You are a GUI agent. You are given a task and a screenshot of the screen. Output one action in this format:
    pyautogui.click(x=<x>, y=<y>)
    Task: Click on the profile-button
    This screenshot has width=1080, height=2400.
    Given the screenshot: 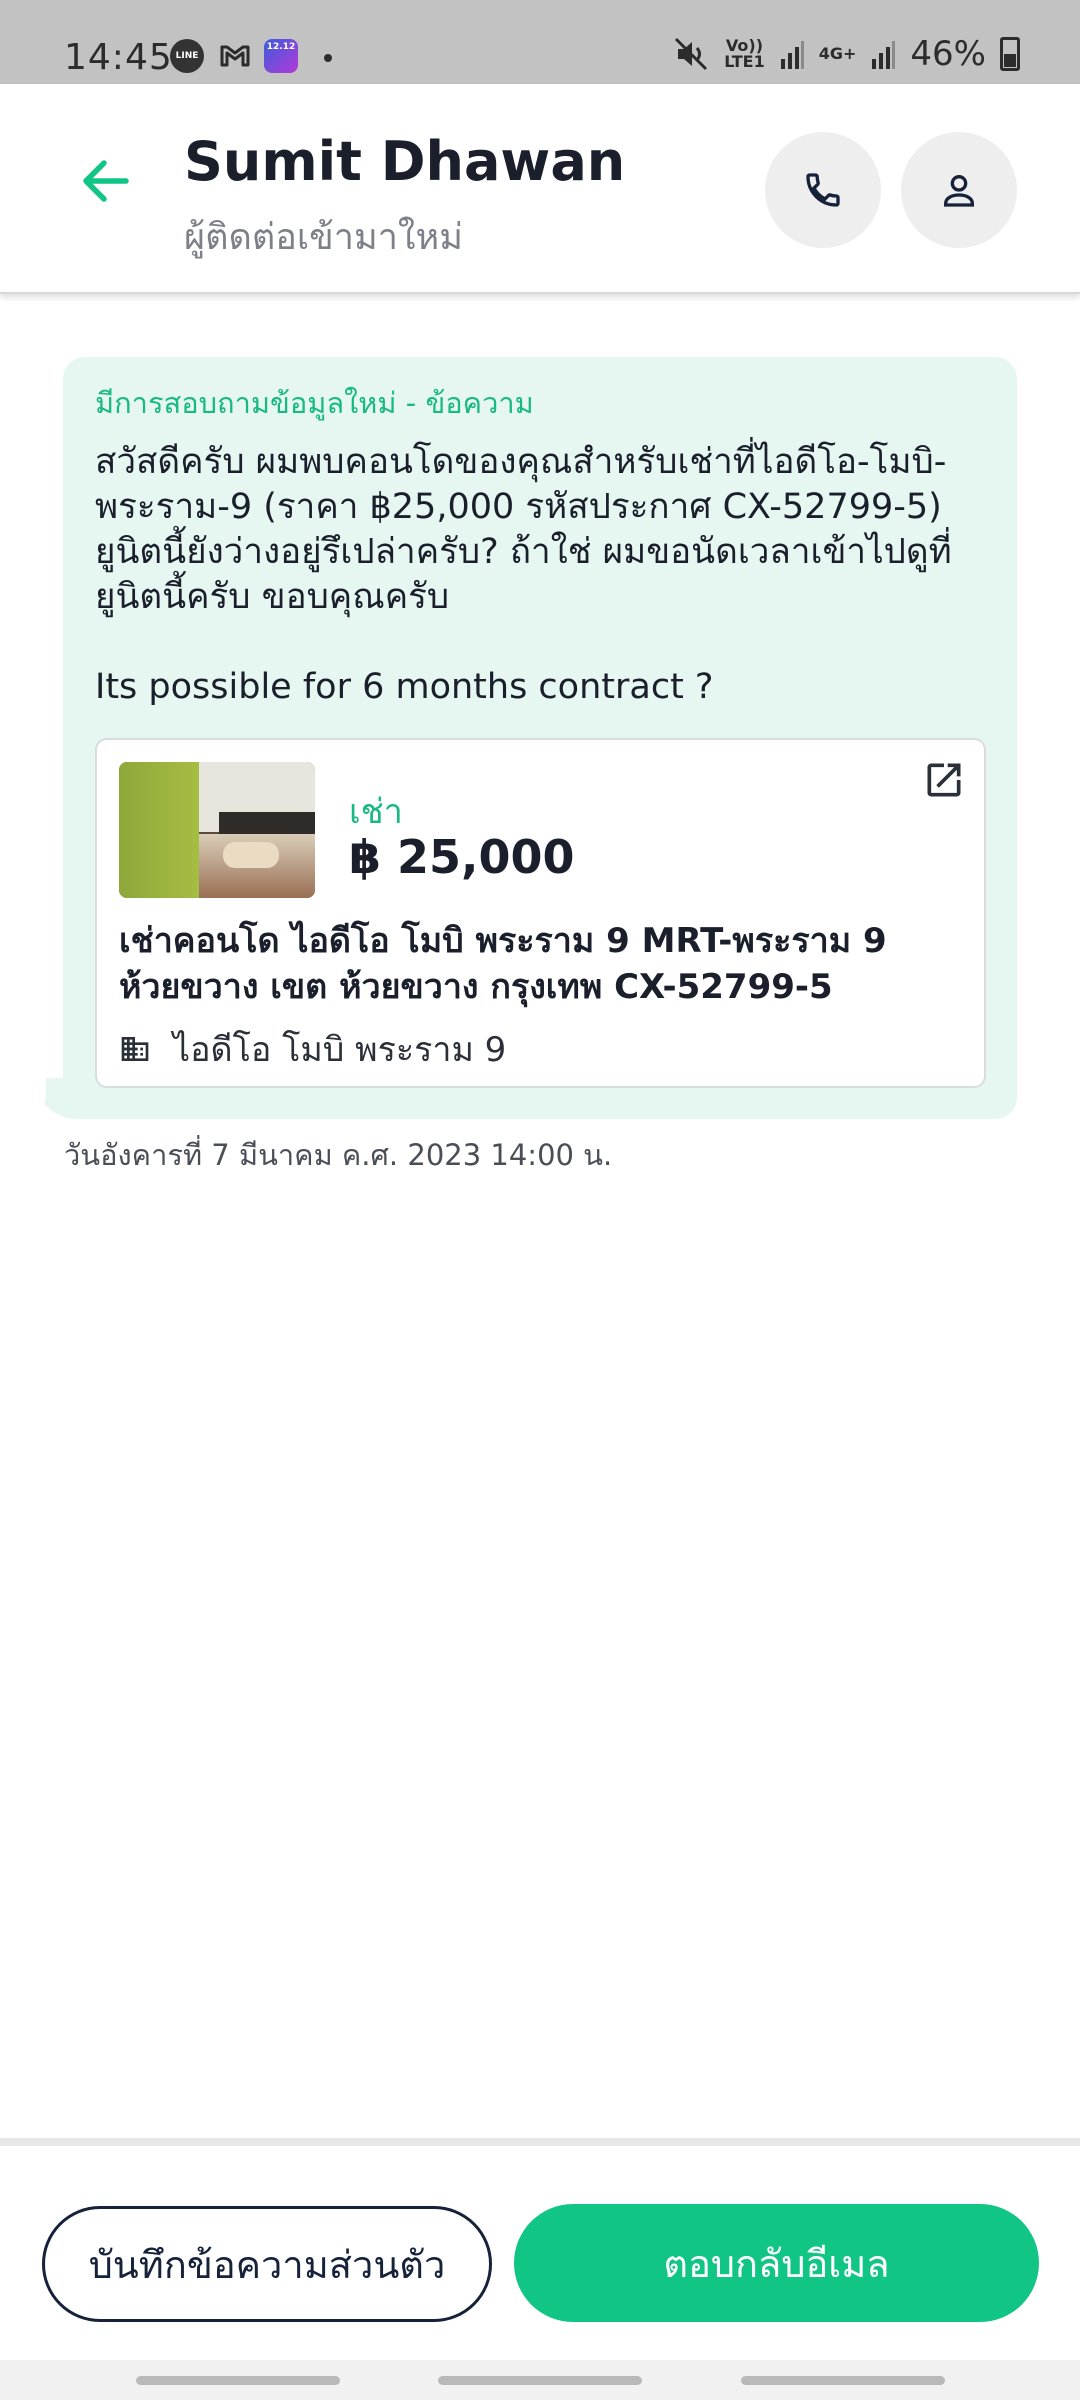 What is the action you would take?
    pyautogui.click(x=959, y=190)
    